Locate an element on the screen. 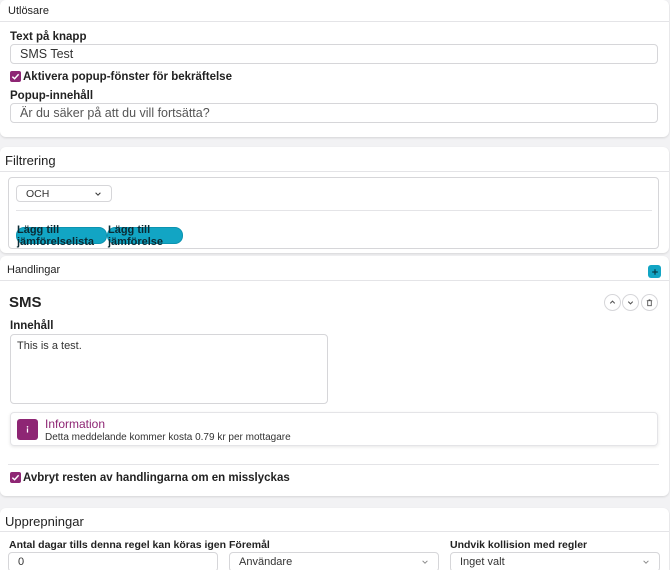 Image resolution: width=670 pixels, height=570 pixels. plus-icon is located at coordinates (654, 271).